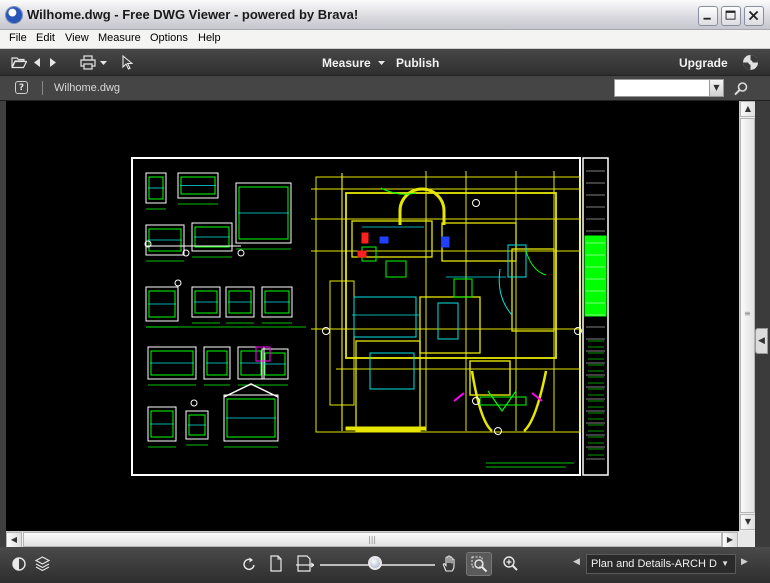 The height and width of the screenshot is (583, 770). What do you see at coordinates (375, 563) in the screenshot?
I see `zoom-slider-thumb` at bounding box center [375, 563].